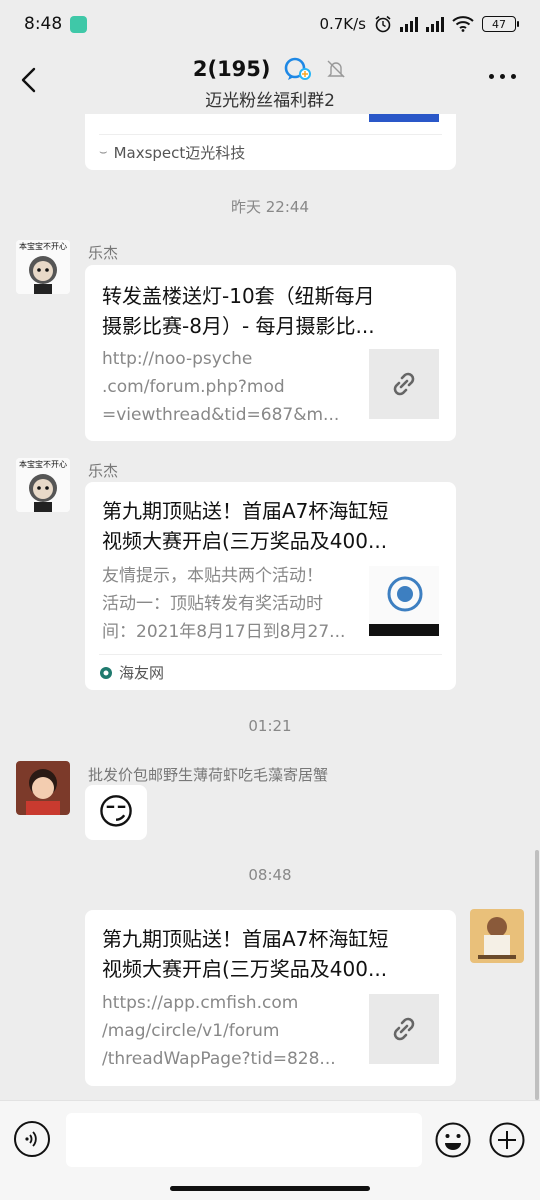 The height and width of the screenshot is (1200, 540). What do you see at coordinates (212, 576) in the screenshot?
I see `link-desc-line: 友情提示，本贴共两个活动！` at bounding box center [212, 576].